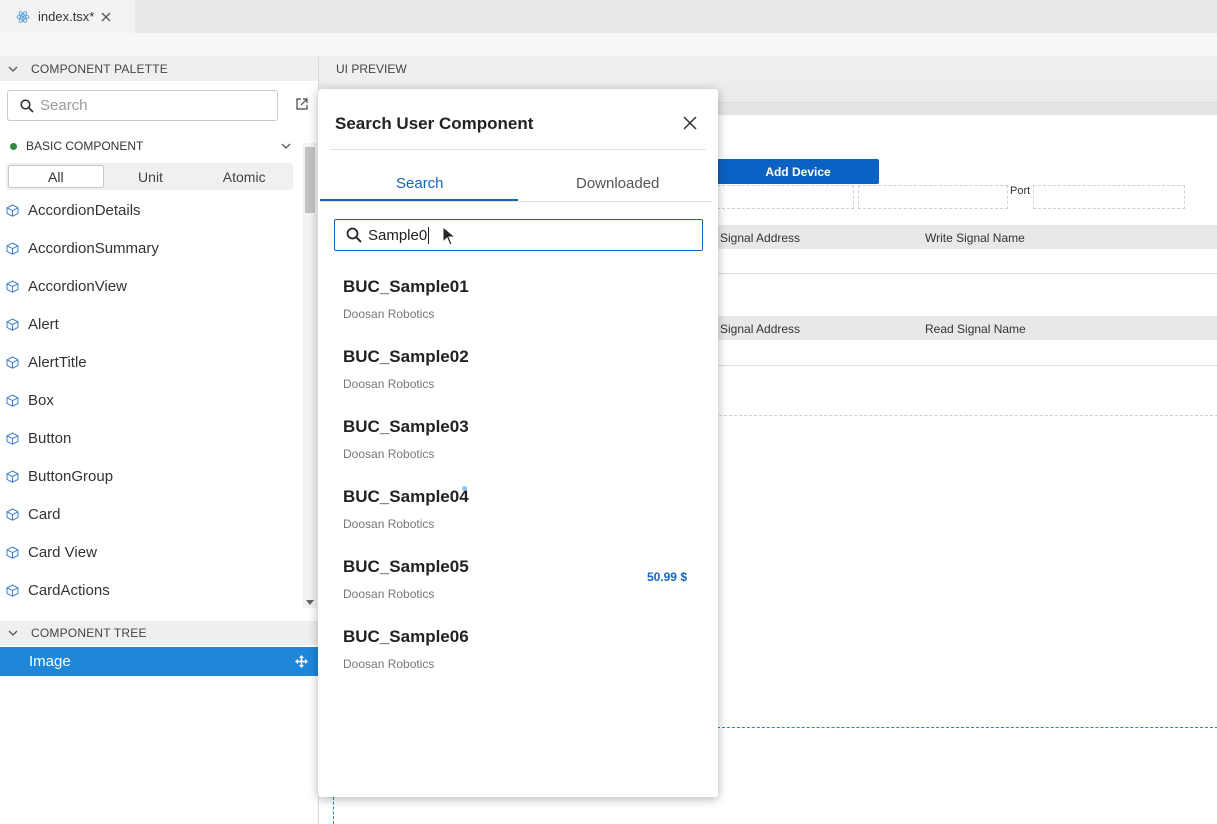  What do you see at coordinates (434, 123) in the screenshot?
I see `dialog-title: Search User Component` at bounding box center [434, 123].